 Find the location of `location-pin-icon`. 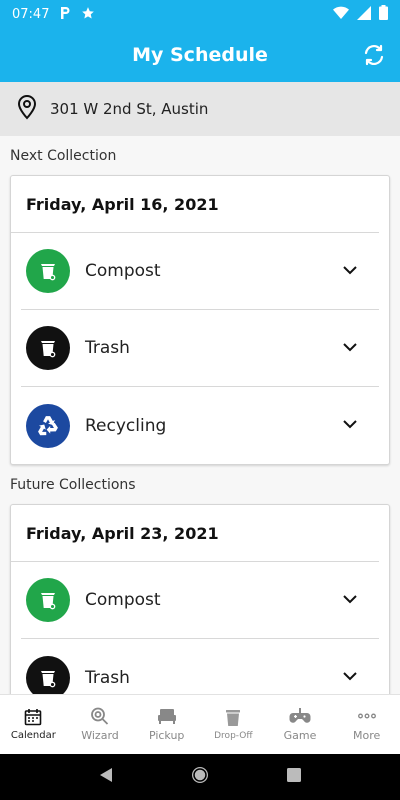

location-pin-icon is located at coordinates (27, 109).